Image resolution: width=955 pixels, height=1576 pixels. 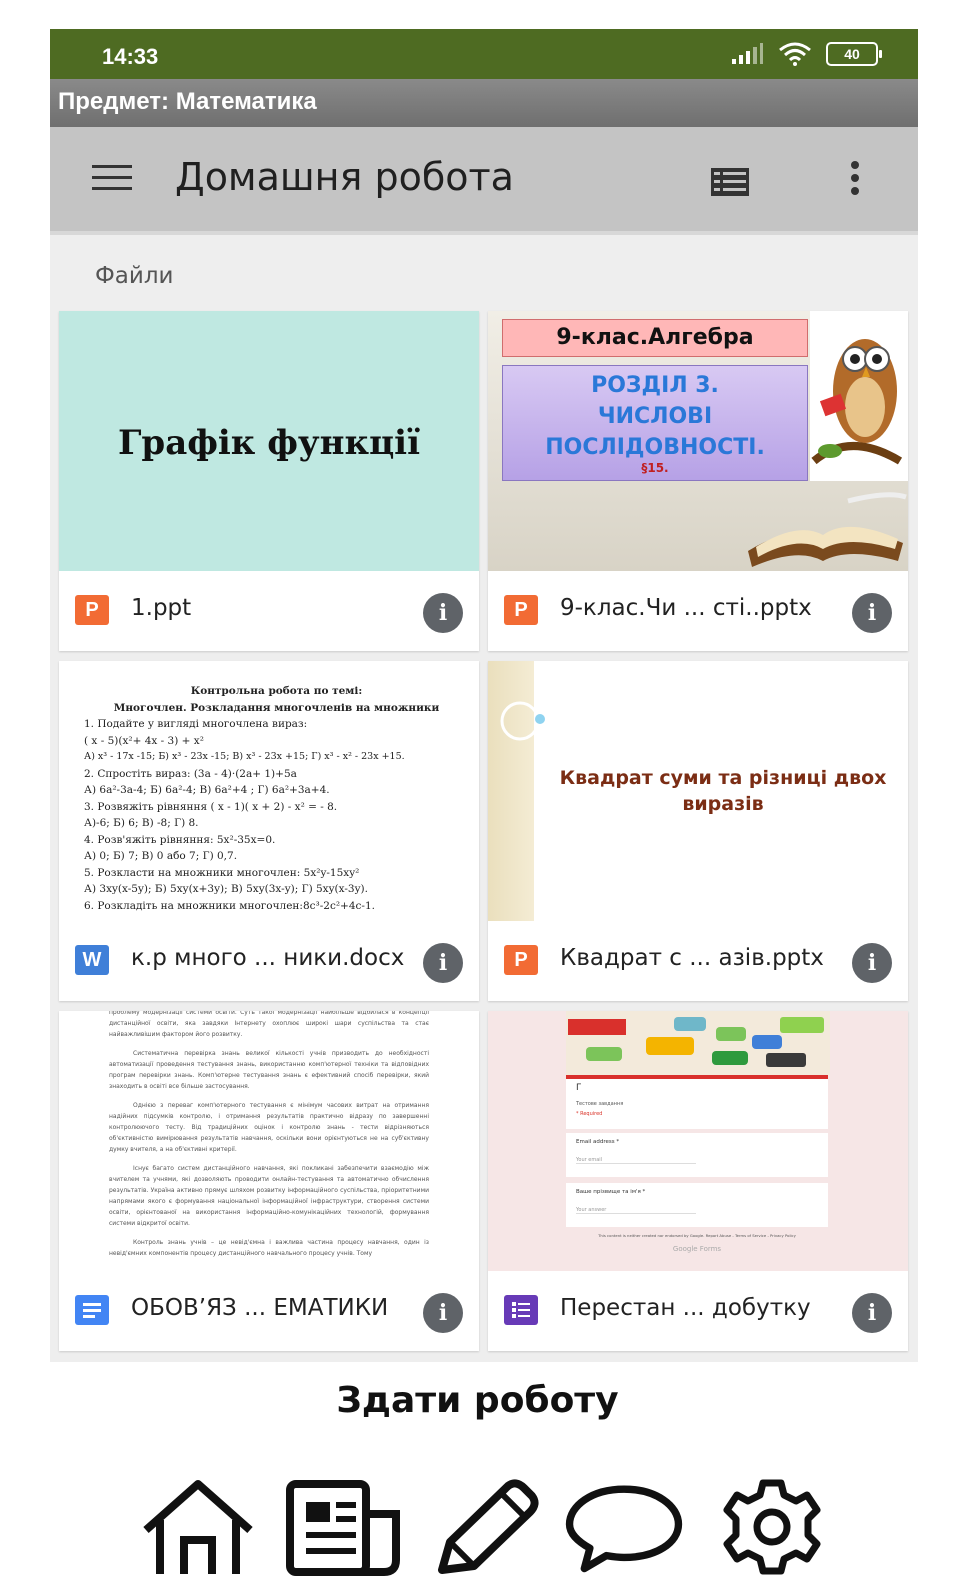 I want to click on file-card-footer: P 9-клас.Чи ... сті..pptx i, so click(x=698, y=611).